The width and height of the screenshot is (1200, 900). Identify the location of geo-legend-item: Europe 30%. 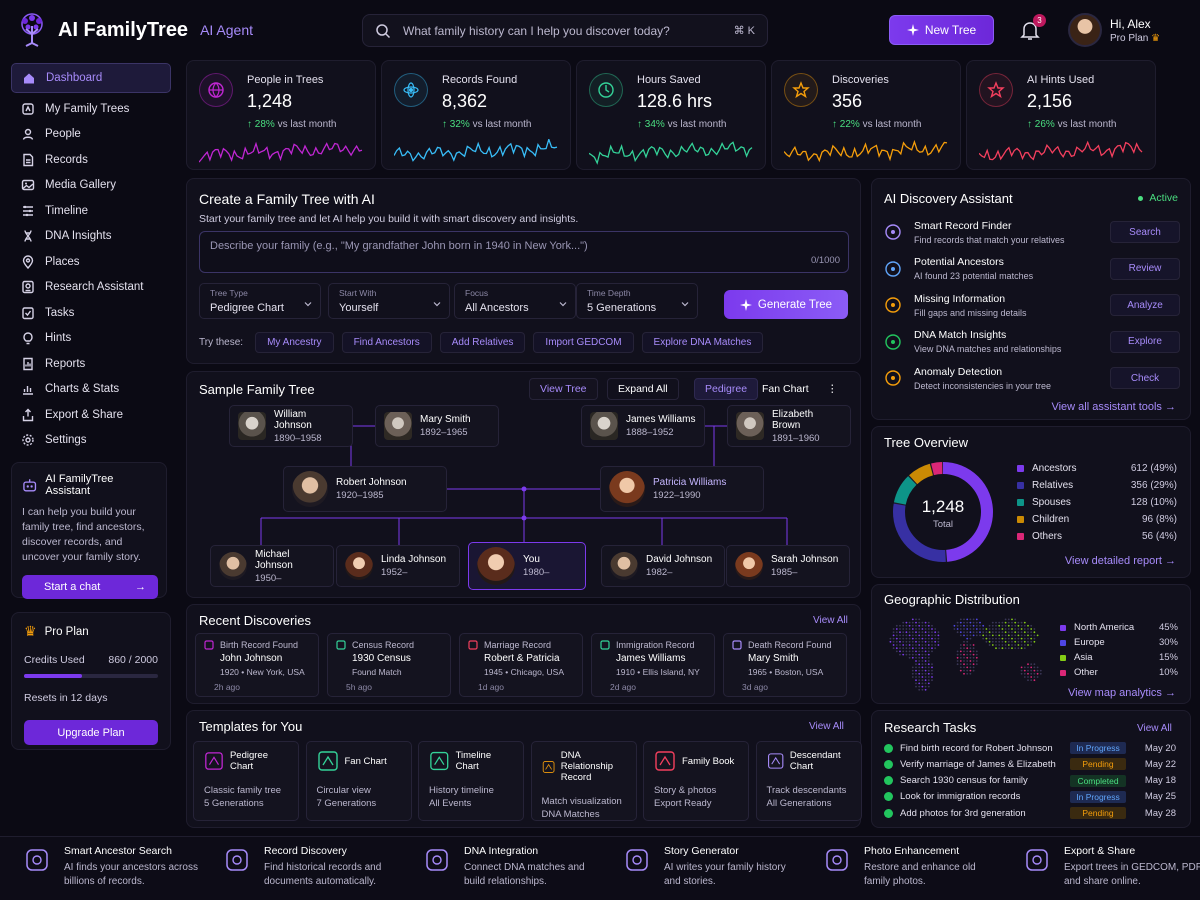
(1119, 642).